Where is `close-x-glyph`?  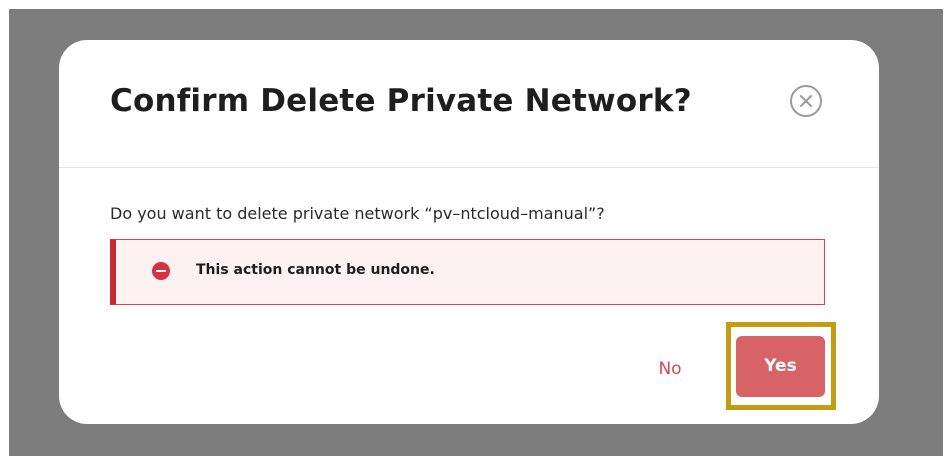 close-x-glyph is located at coordinates (806, 101).